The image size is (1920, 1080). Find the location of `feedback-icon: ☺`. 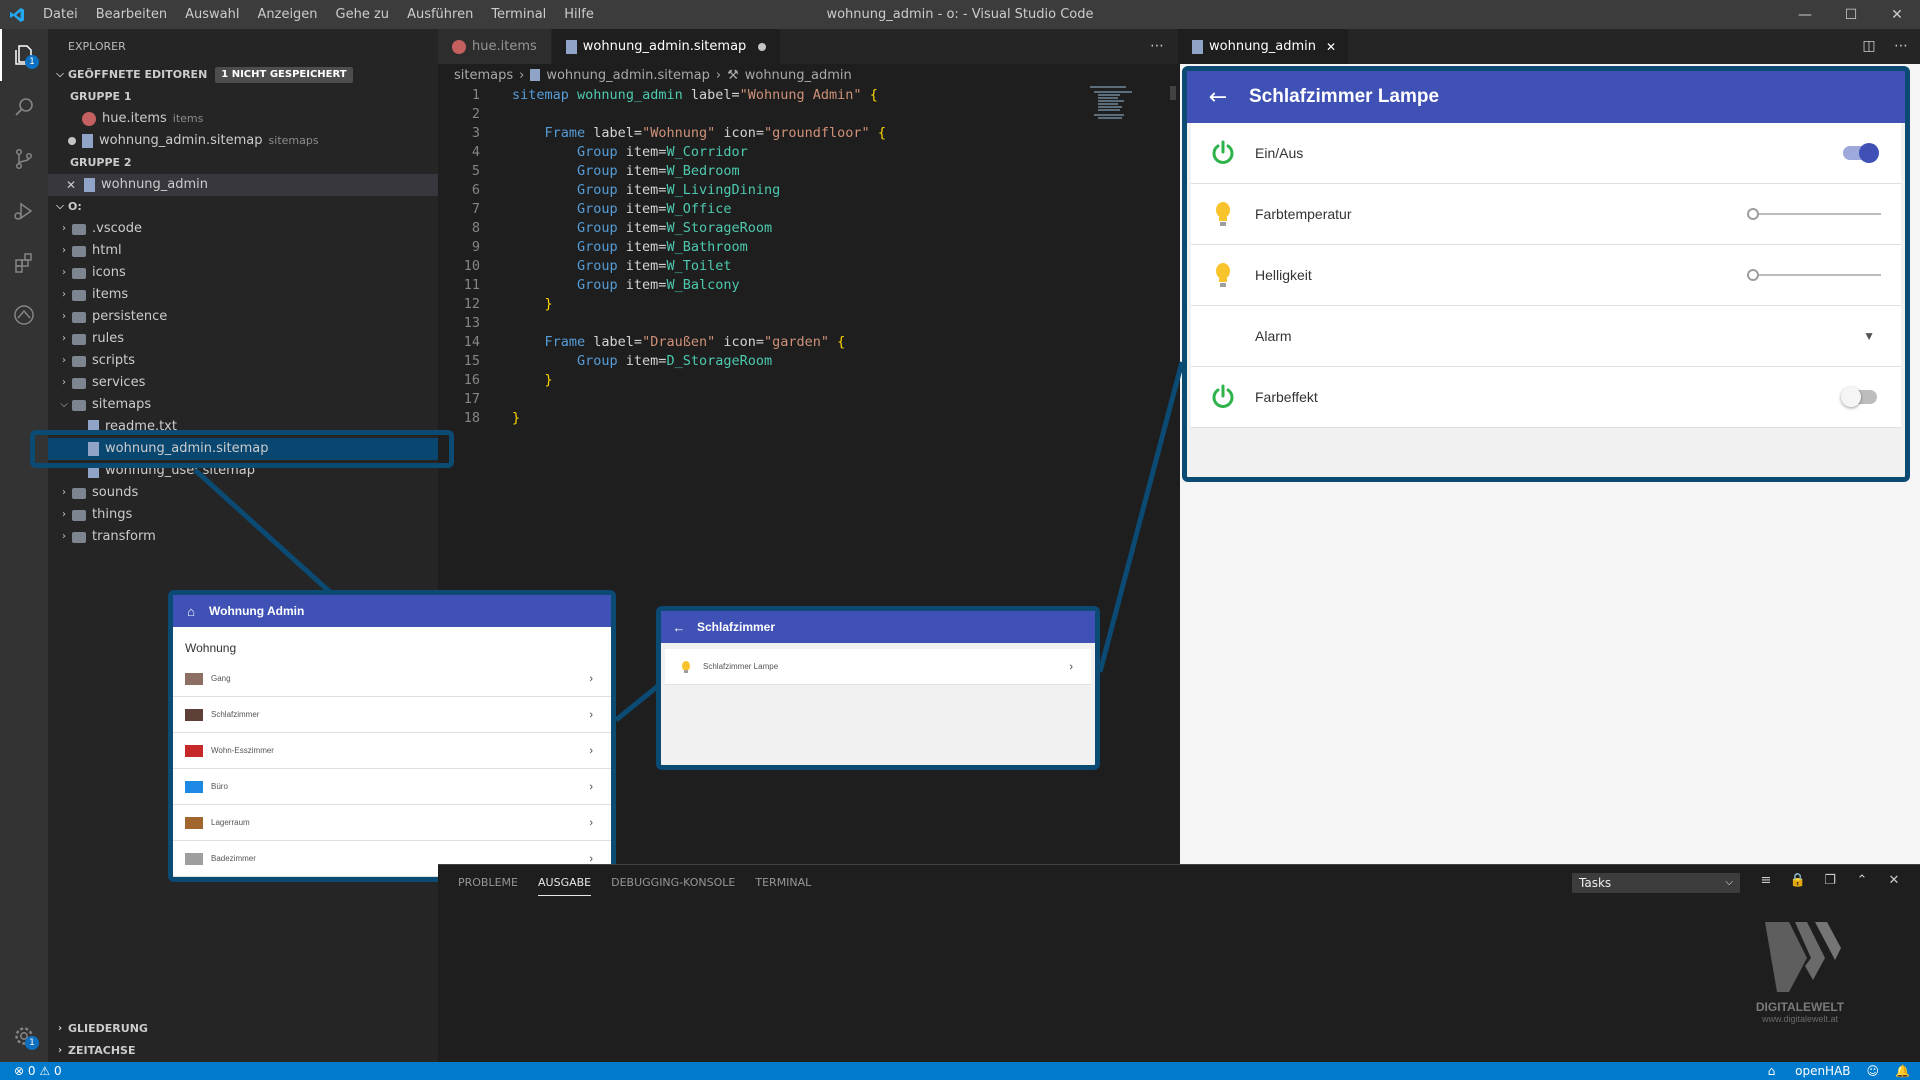

feedback-icon: ☺ is located at coordinates (1873, 1071).